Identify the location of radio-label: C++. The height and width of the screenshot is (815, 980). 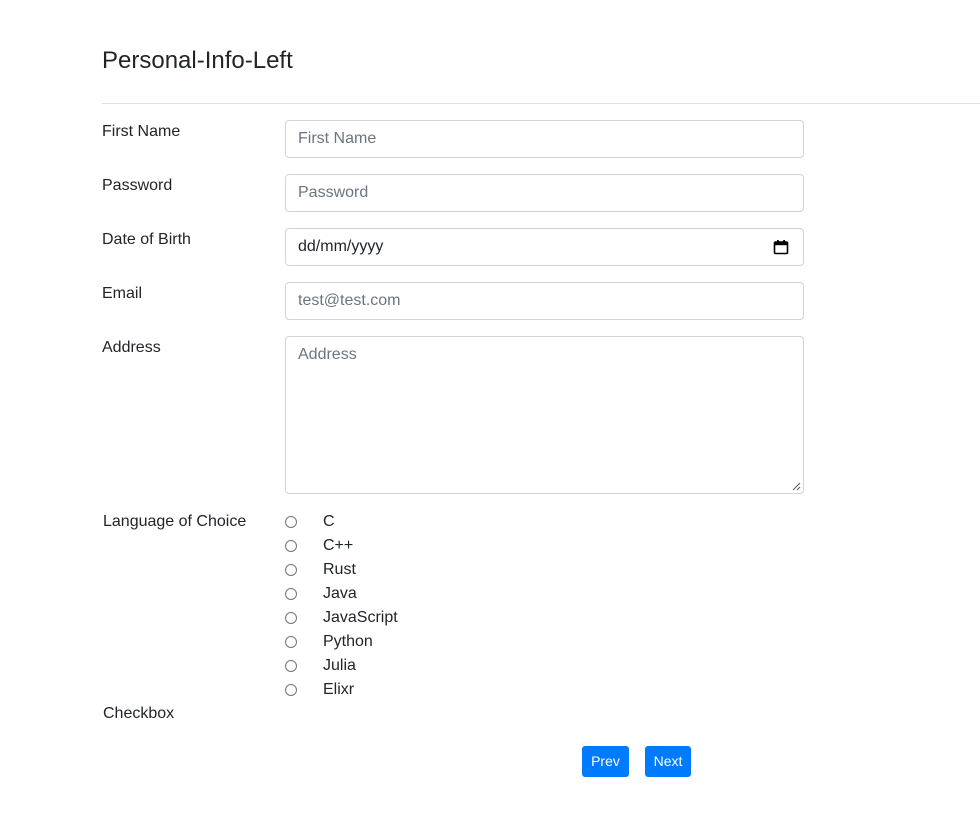
(338, 545).